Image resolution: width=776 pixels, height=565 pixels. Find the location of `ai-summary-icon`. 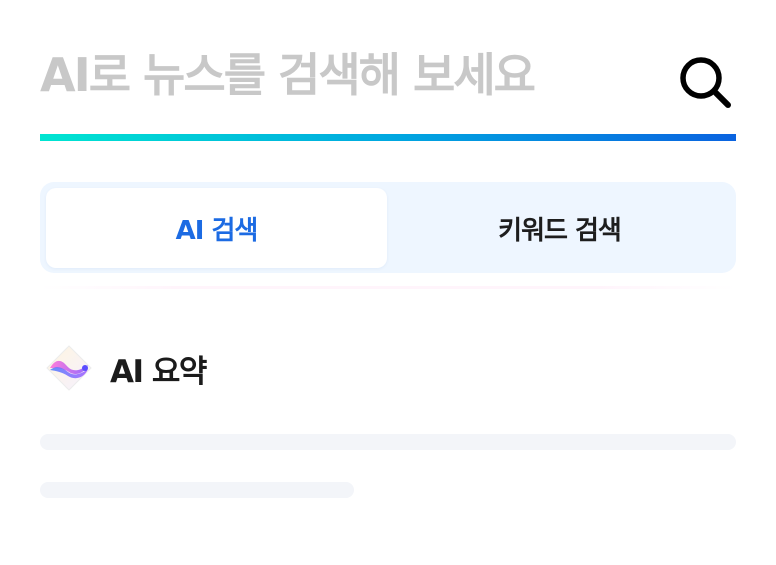

ai-summary-icon is located at coordinates (69, 368).